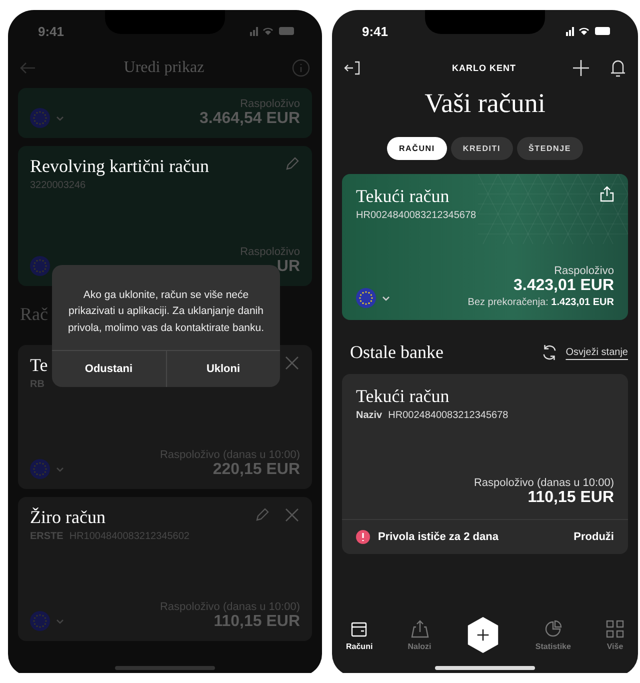  I want to click on account-number: 3220003246, so click(58, 185).